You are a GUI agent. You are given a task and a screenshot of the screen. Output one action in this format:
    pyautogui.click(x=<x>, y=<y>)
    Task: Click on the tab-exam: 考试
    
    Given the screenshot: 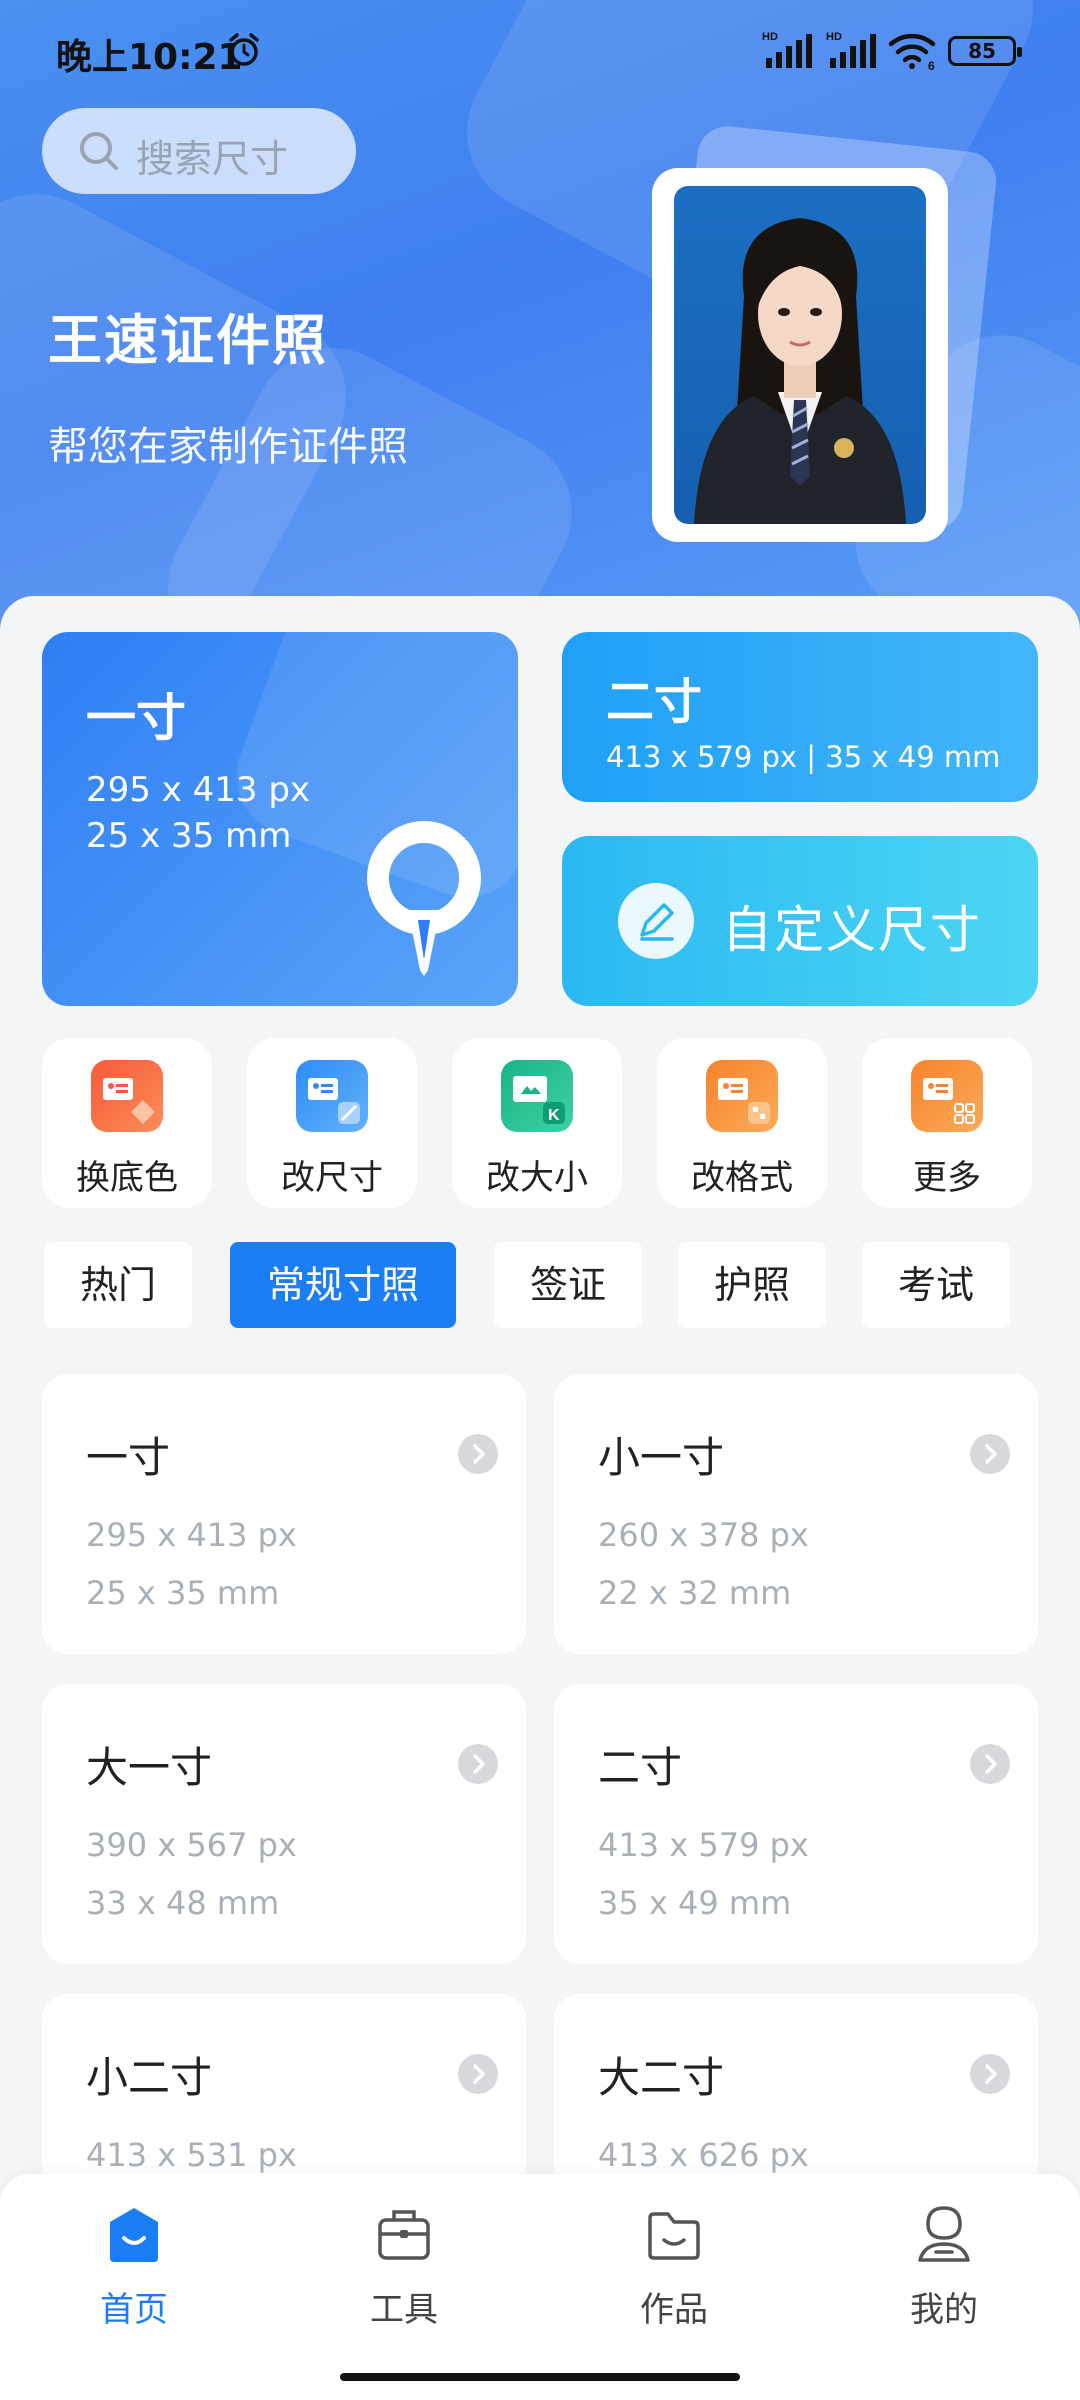 What is the action you would take?
    pyautogui.click(x=936, y=1285)
    